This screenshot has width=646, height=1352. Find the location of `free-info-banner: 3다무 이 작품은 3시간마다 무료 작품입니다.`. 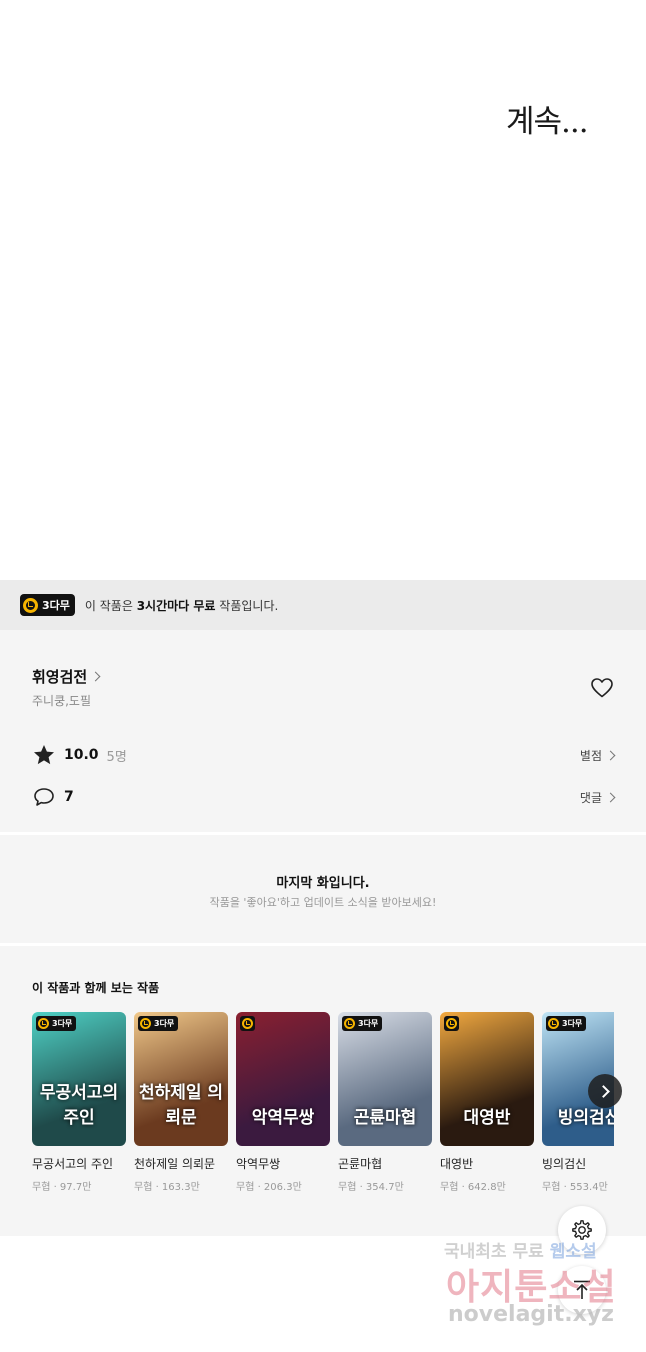

free-info-banner: 3다무 이 작품은 3시간마다 무료 작품입니다. is located at coordinates (323, 605).